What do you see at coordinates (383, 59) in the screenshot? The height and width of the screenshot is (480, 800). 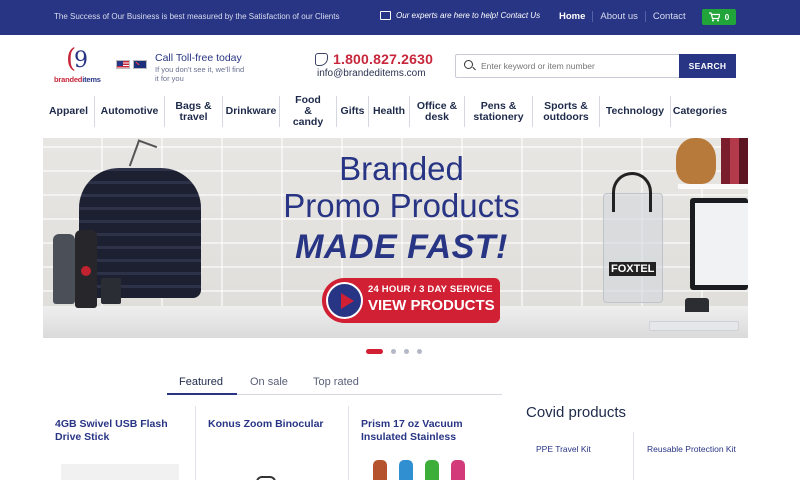 I see `phone-number: 1.800.827.2630` at bounding box center [383, 59].